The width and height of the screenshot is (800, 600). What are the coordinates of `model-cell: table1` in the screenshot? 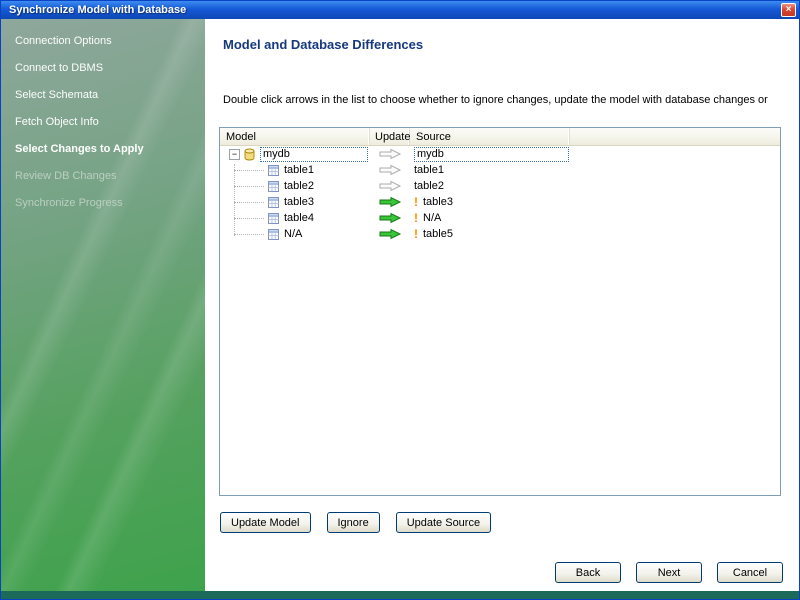 It's located at (295, 170).